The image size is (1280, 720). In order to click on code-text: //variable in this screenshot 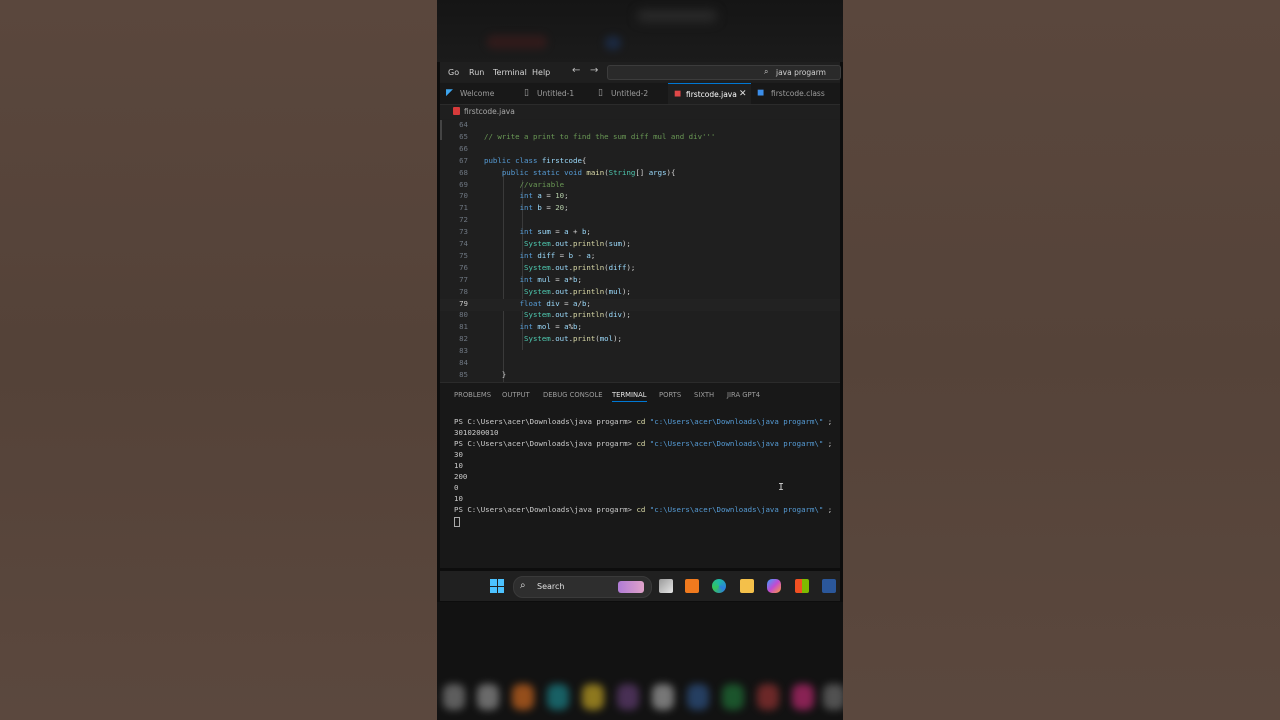, I will do `click(524, 184)`.